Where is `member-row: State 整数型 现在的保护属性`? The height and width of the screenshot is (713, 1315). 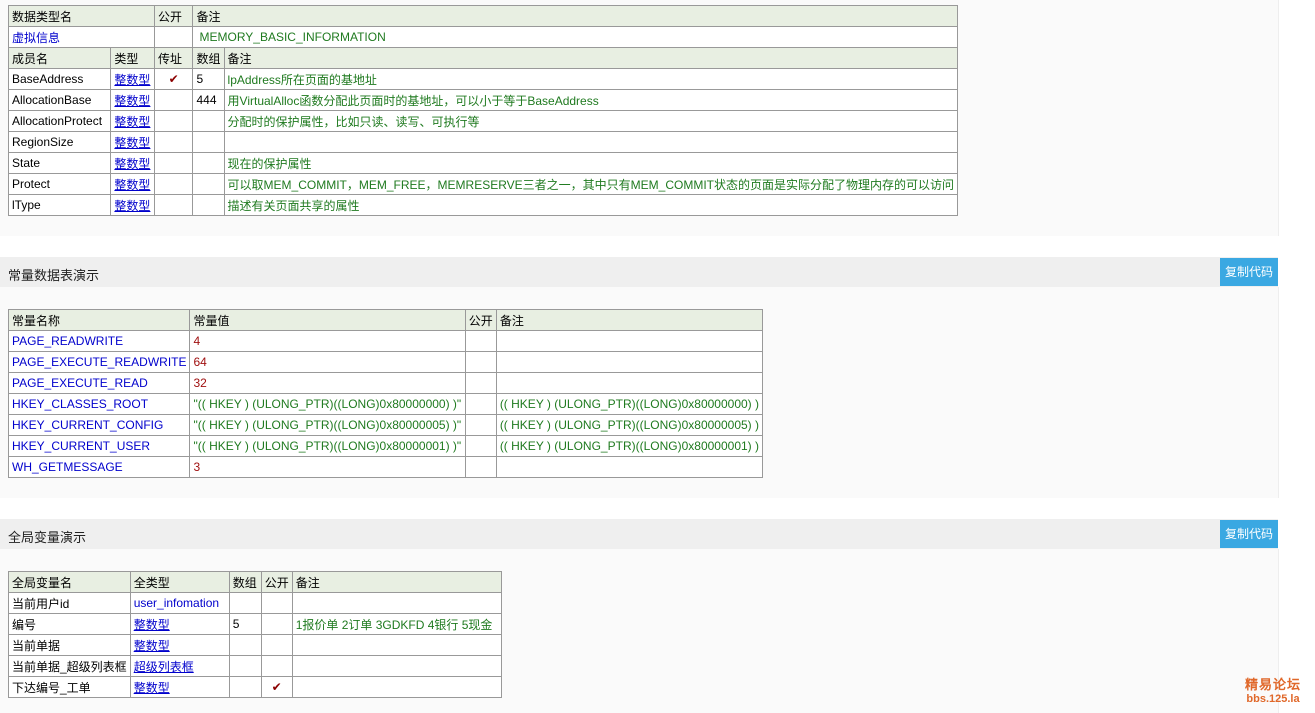
member-row: State 整数型 现在的保护属性 is located at coordinates (483, 163).